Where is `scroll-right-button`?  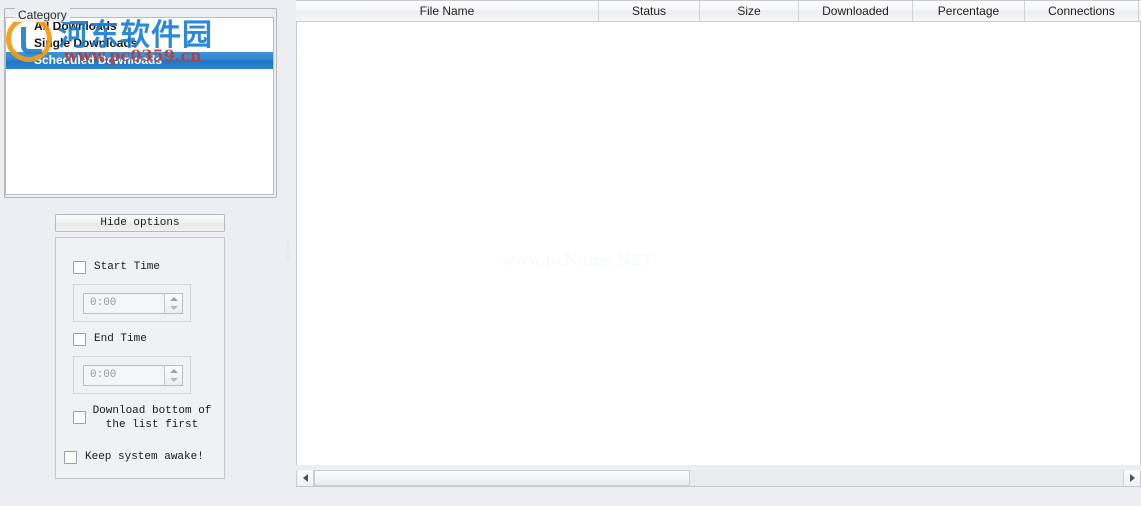
scroll-right-button is located at coordinates (1131, 478).